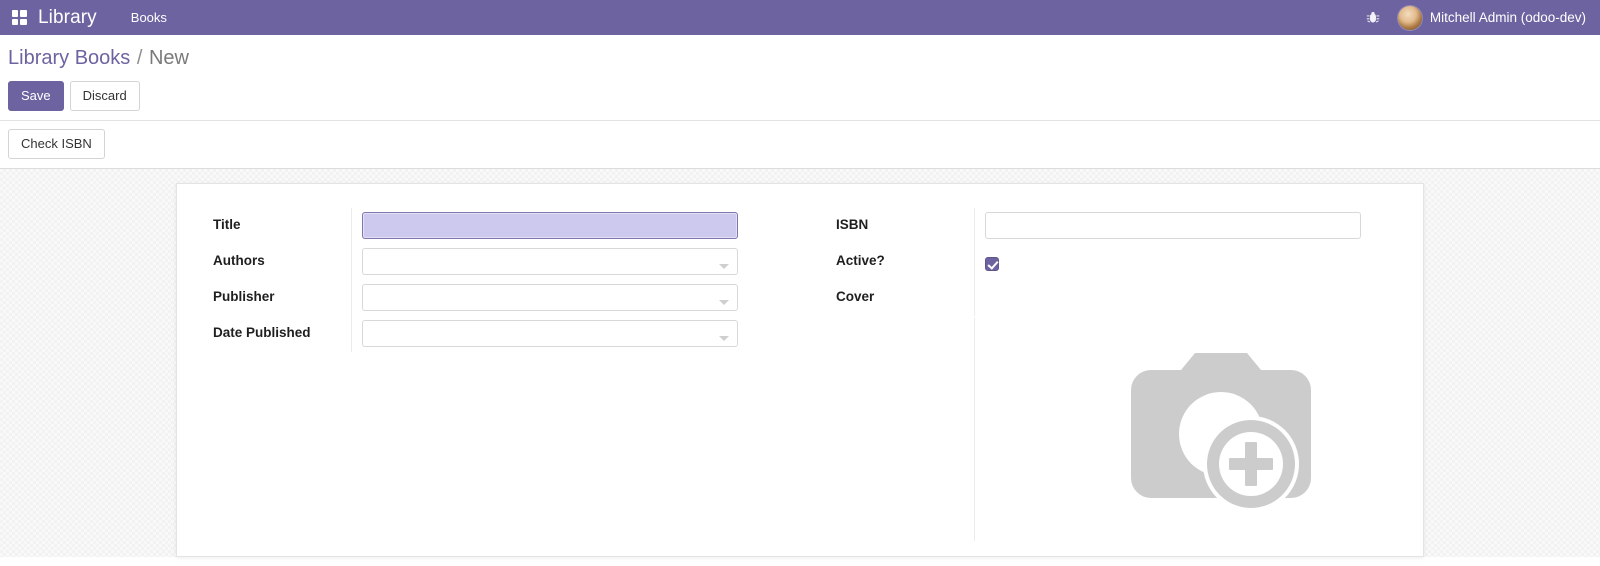 This screenshot has width=1600, height=566. I want to click on label-publisher: Publisher, so click(244, 296).